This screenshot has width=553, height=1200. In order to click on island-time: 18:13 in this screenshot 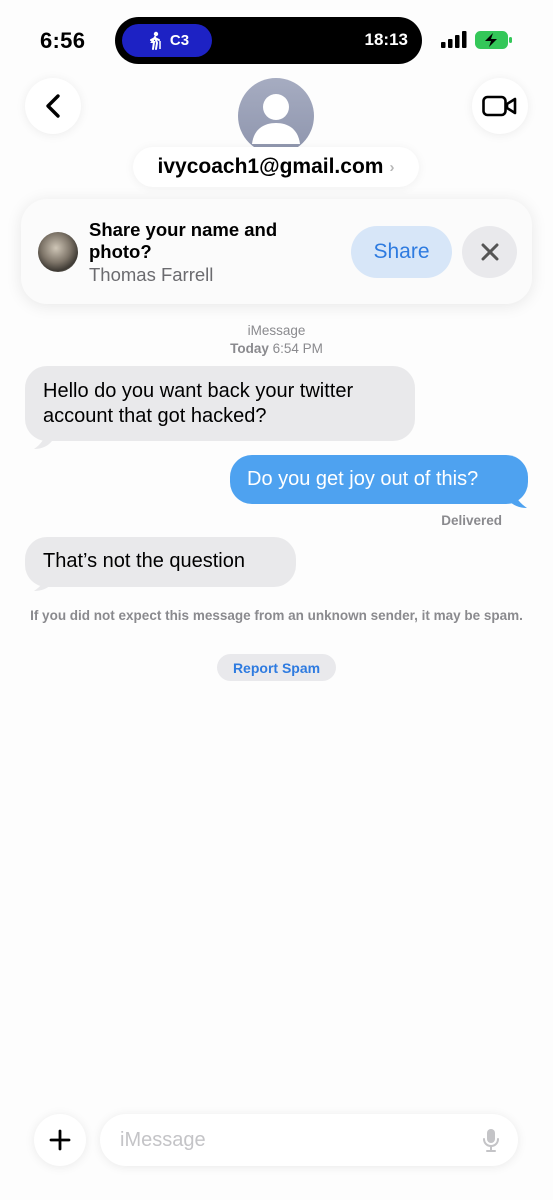, I will do `click(386, 39)`.